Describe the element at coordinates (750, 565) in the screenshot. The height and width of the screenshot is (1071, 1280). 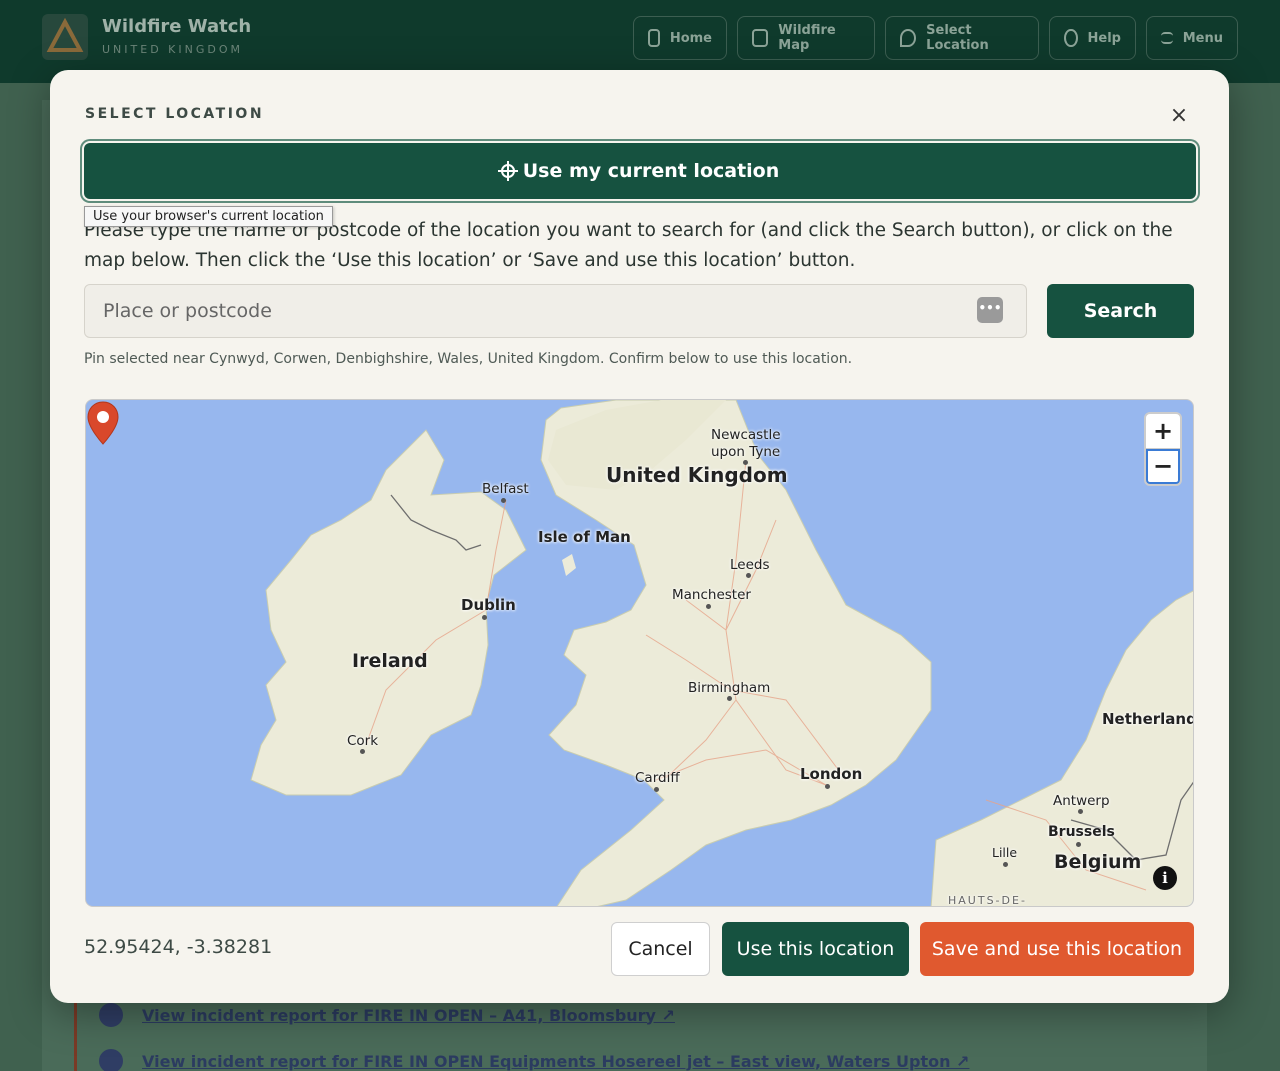
I see `map-label-leeds: Leeds` at that location.